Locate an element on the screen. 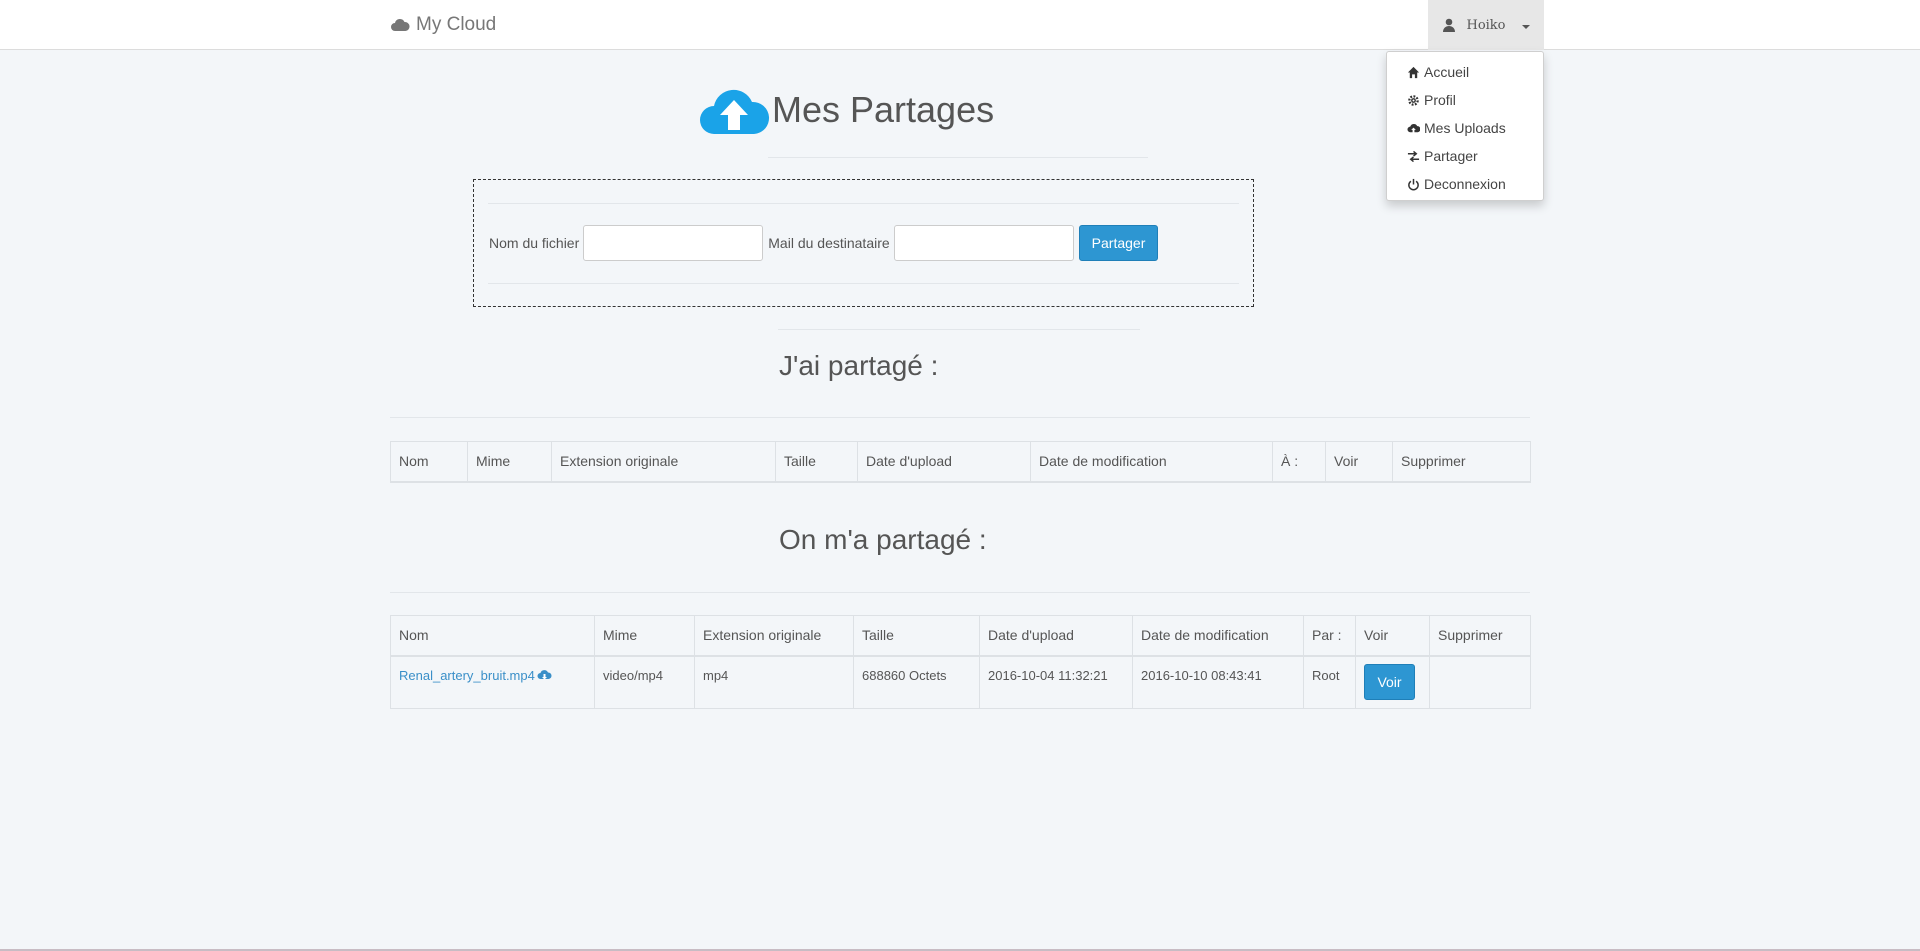 The height and width of the screenshot is (951, 1920). navbar: My Cloud Hoiko is located at coordinates (960, 25).